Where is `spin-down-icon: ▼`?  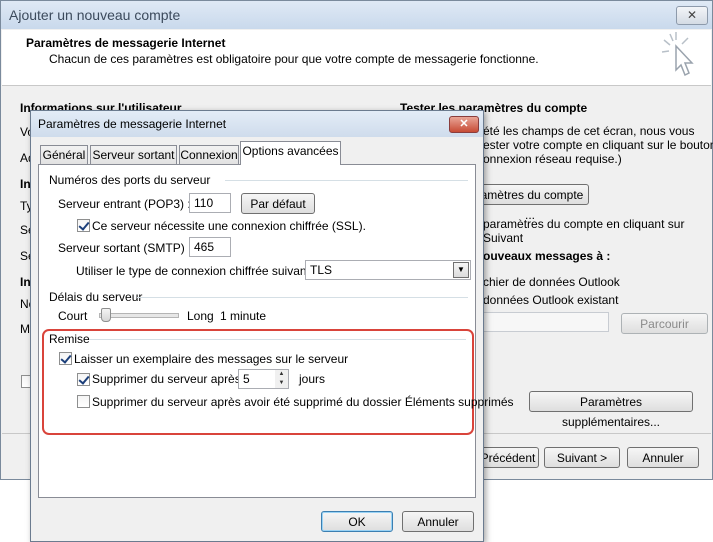 spin-down-icon: ▼ is located at coordinates (281, 383).